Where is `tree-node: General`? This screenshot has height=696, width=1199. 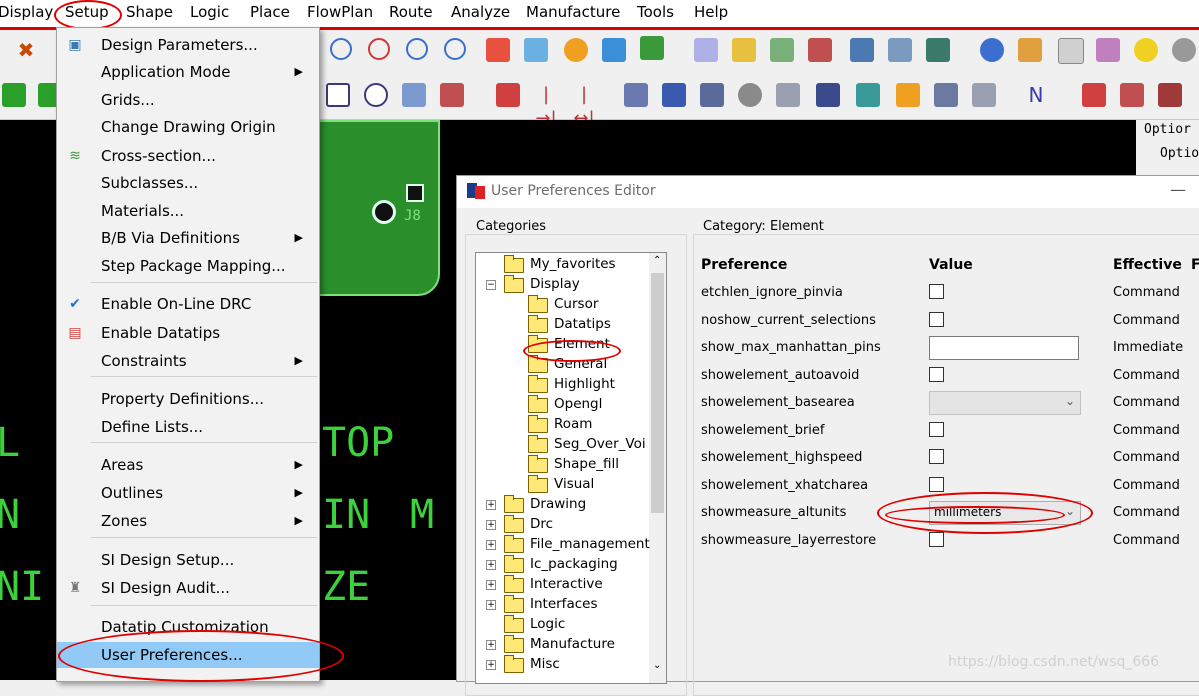
tree-node: General is located at coordinates (562, 365).